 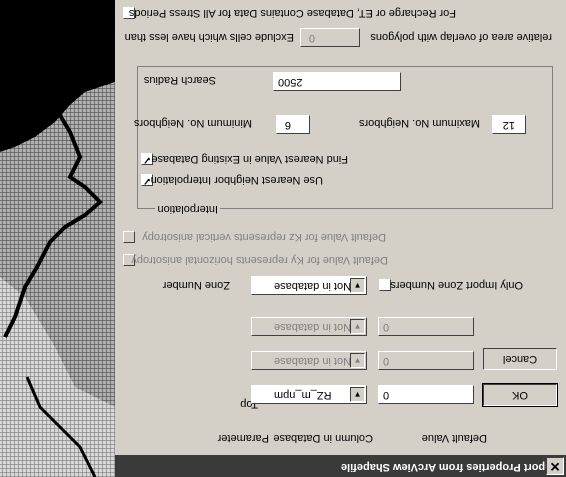 I want to click on column-header-default-value: Default Value, so click(x=454, y=438).